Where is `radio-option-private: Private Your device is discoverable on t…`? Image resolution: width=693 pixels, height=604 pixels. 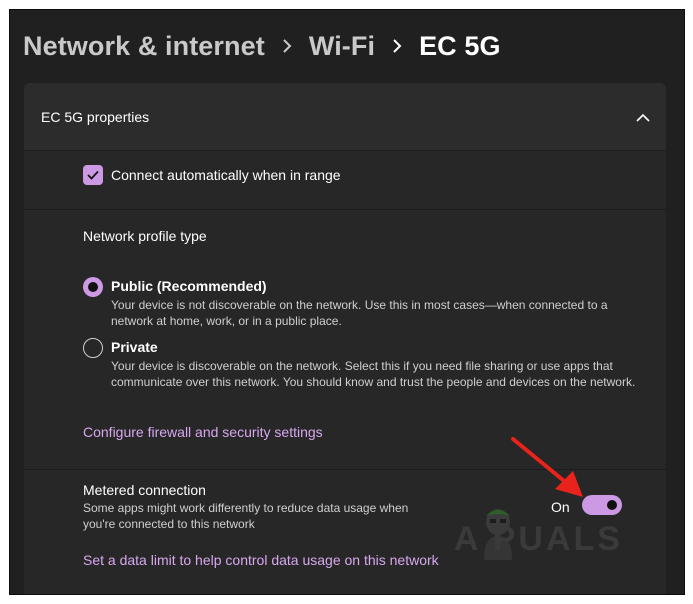
radio-option-private: Private Your device is discoverable on t… is located at coordinates (363, 372).